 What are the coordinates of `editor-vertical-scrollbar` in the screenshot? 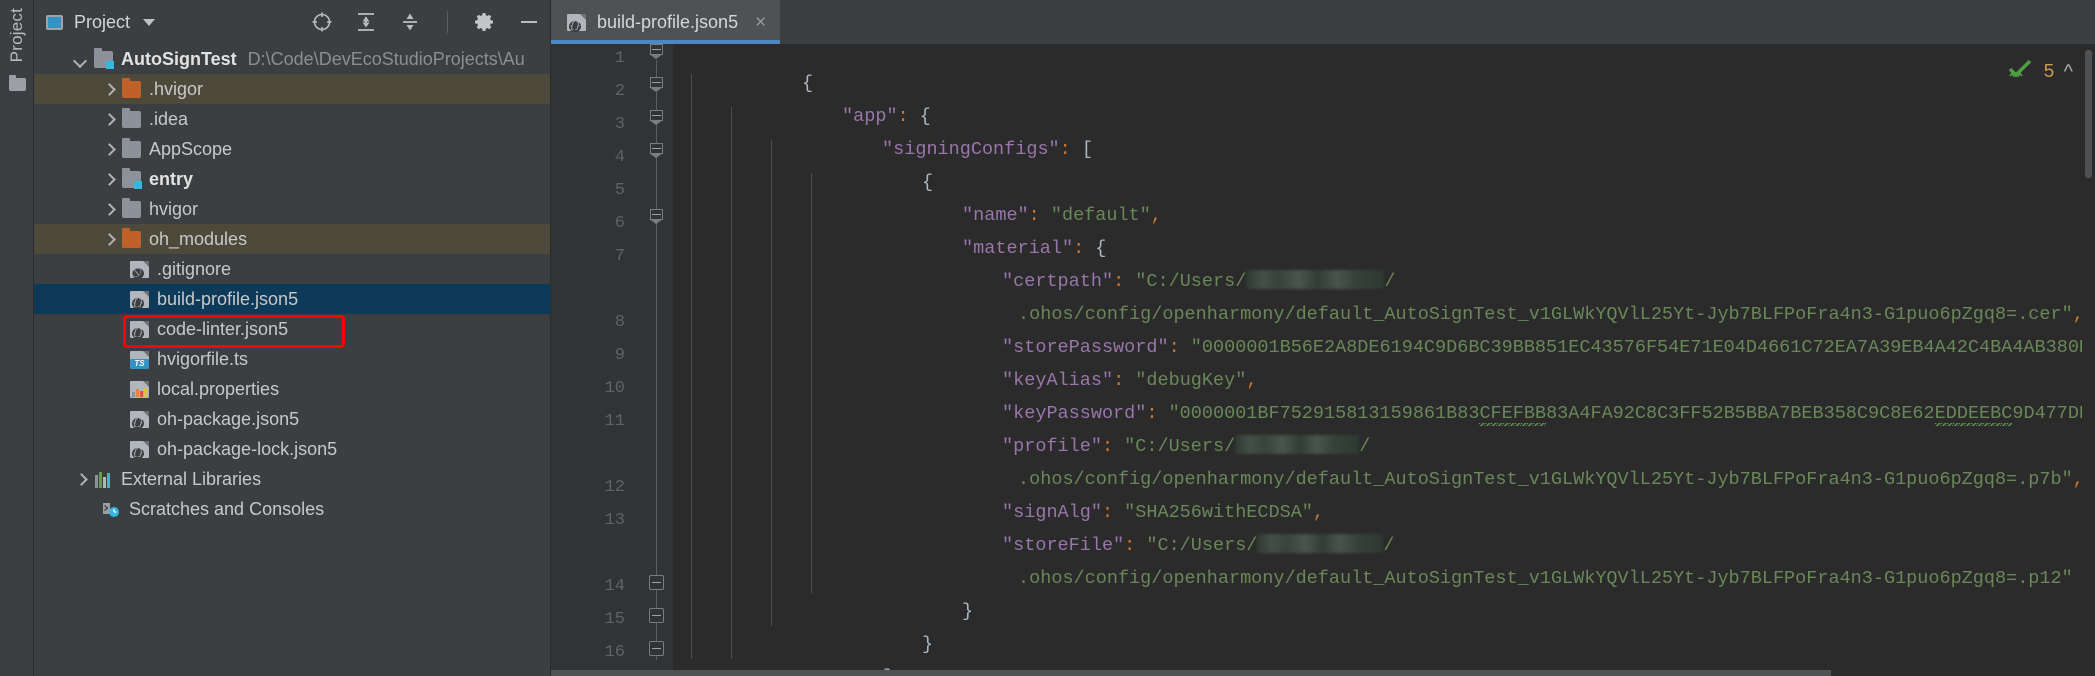 It's located at (2088, 360).